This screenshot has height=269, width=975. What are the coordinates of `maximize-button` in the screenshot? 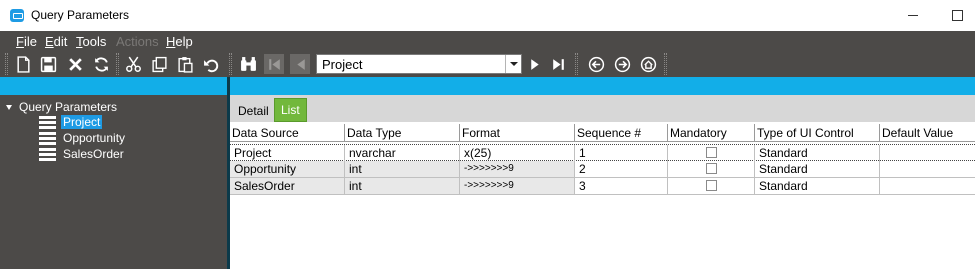 It's located at (956, 15).